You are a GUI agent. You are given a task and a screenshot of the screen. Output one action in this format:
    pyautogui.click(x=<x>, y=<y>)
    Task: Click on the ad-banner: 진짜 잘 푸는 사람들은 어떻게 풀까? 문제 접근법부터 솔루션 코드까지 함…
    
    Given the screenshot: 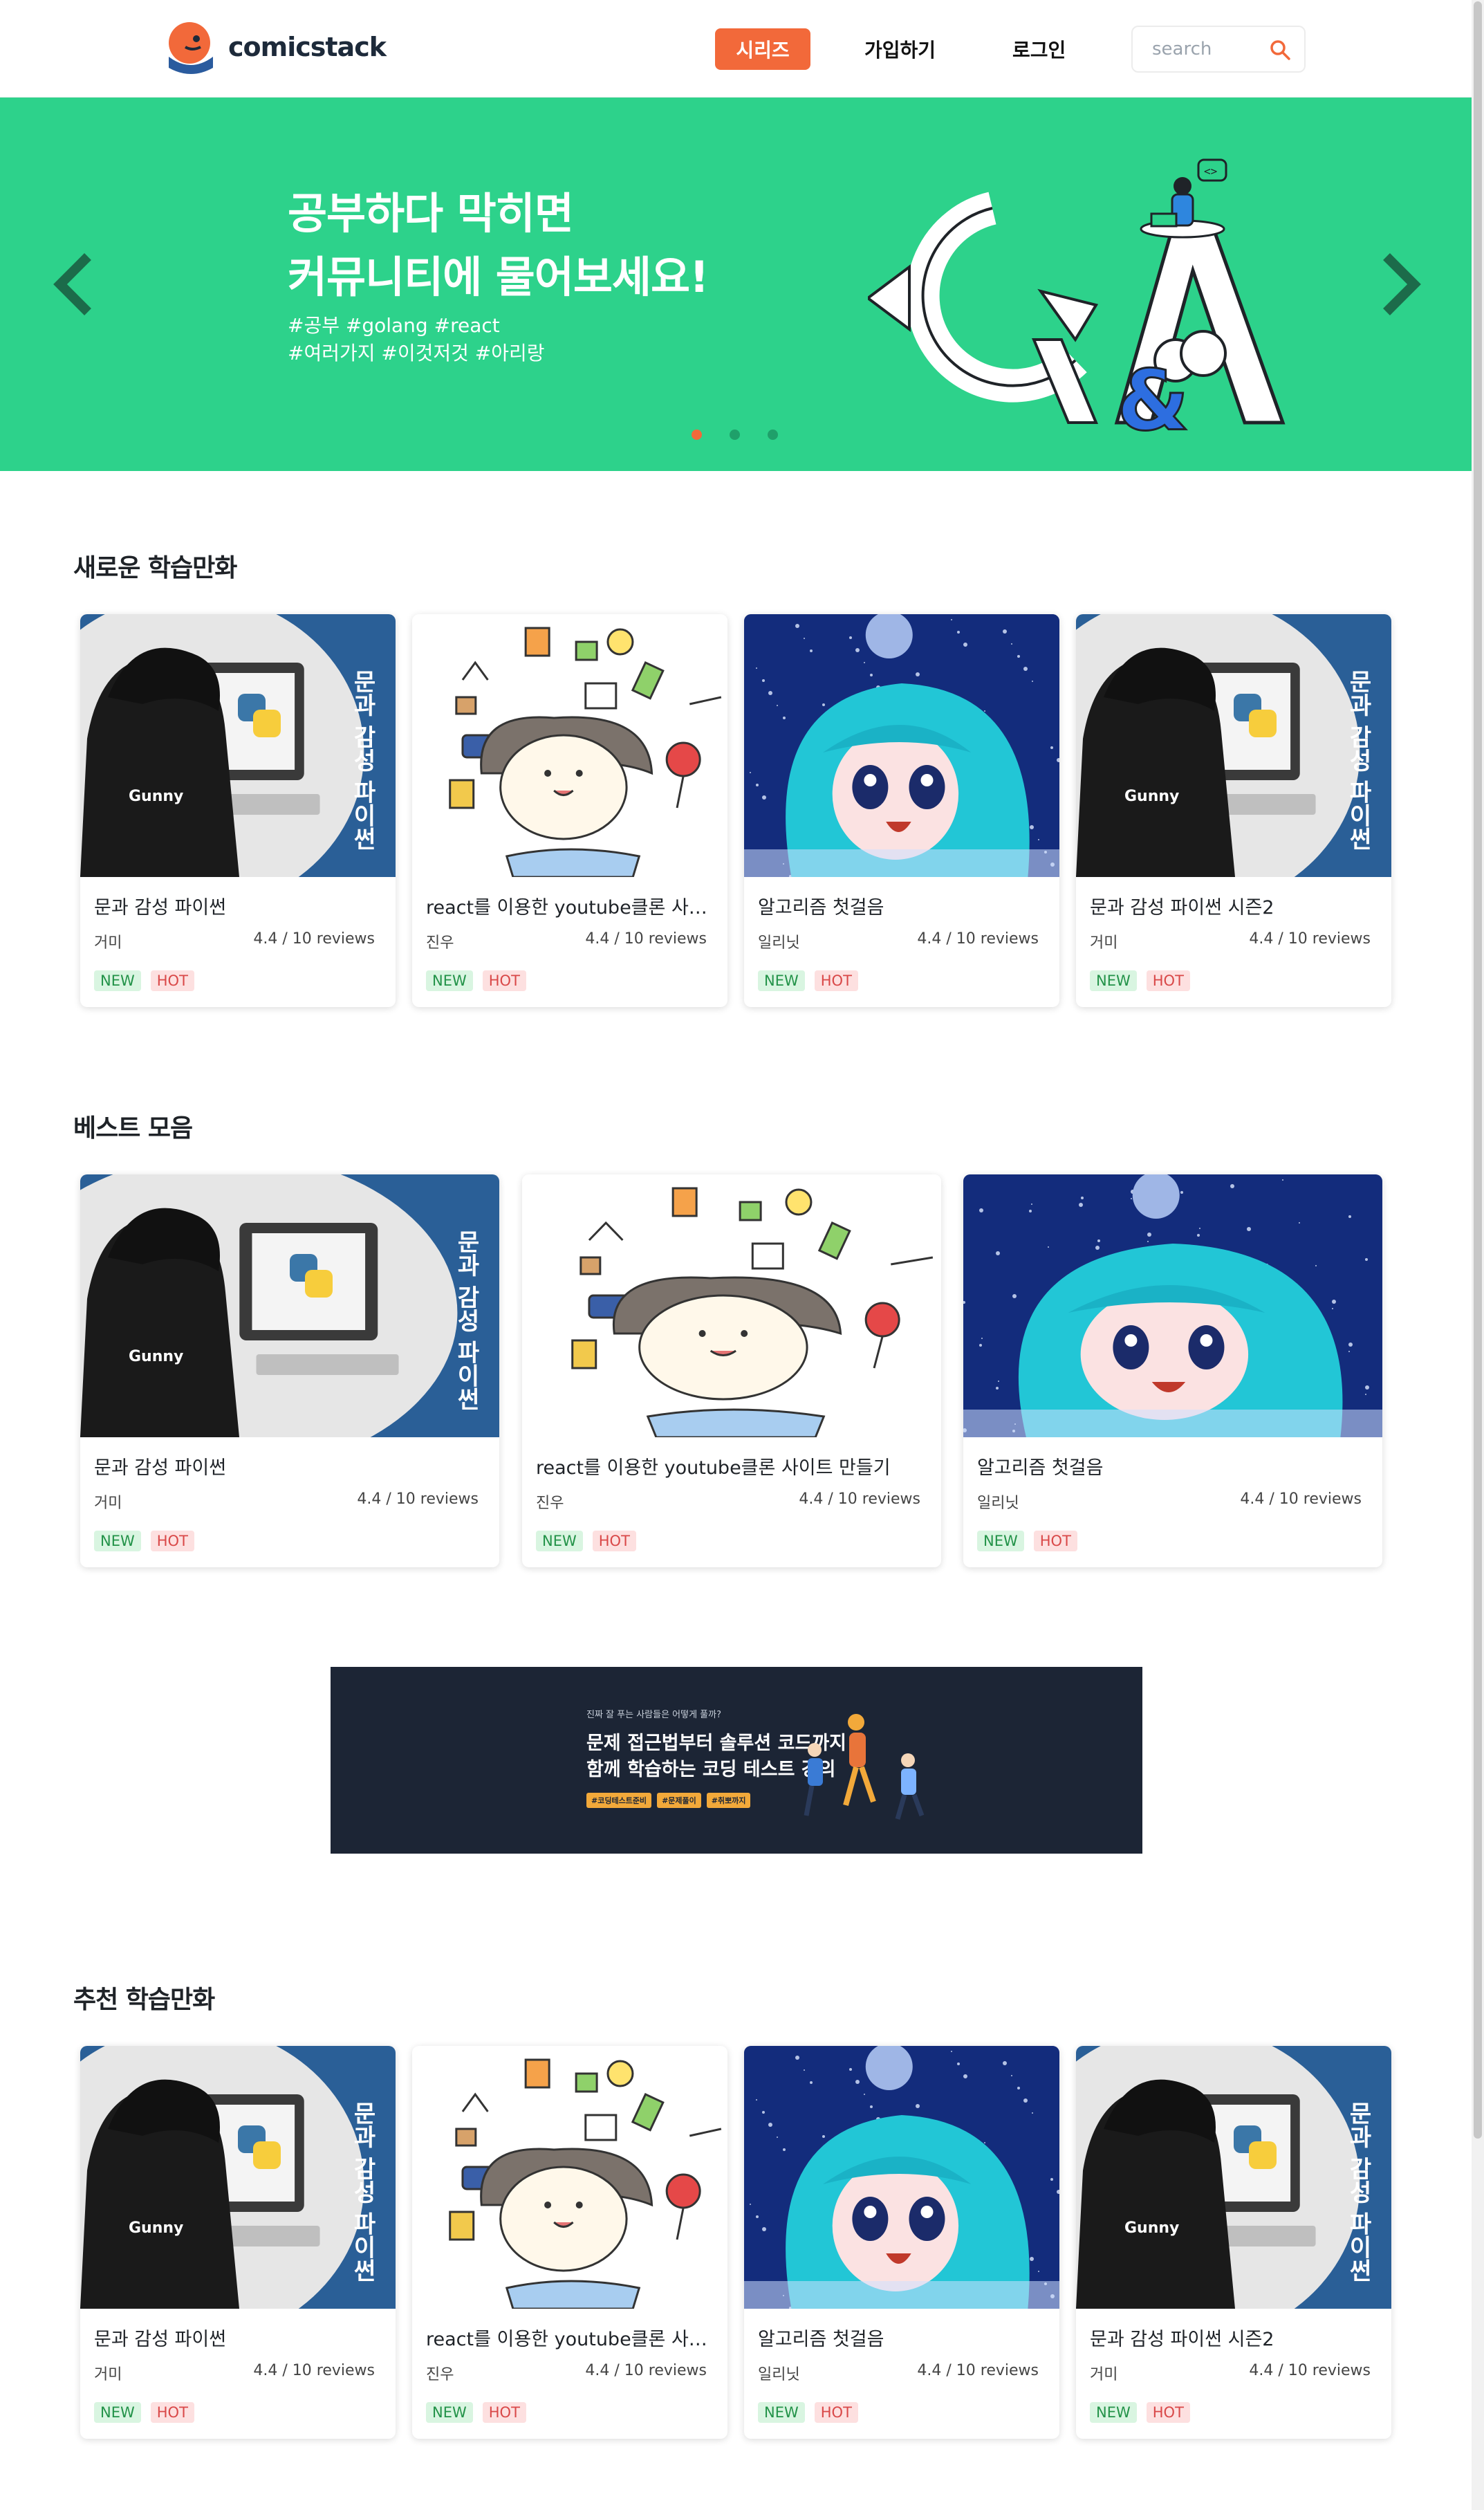 What is the action you would take?
    pyautogui.click(x=736, y=1760)
    